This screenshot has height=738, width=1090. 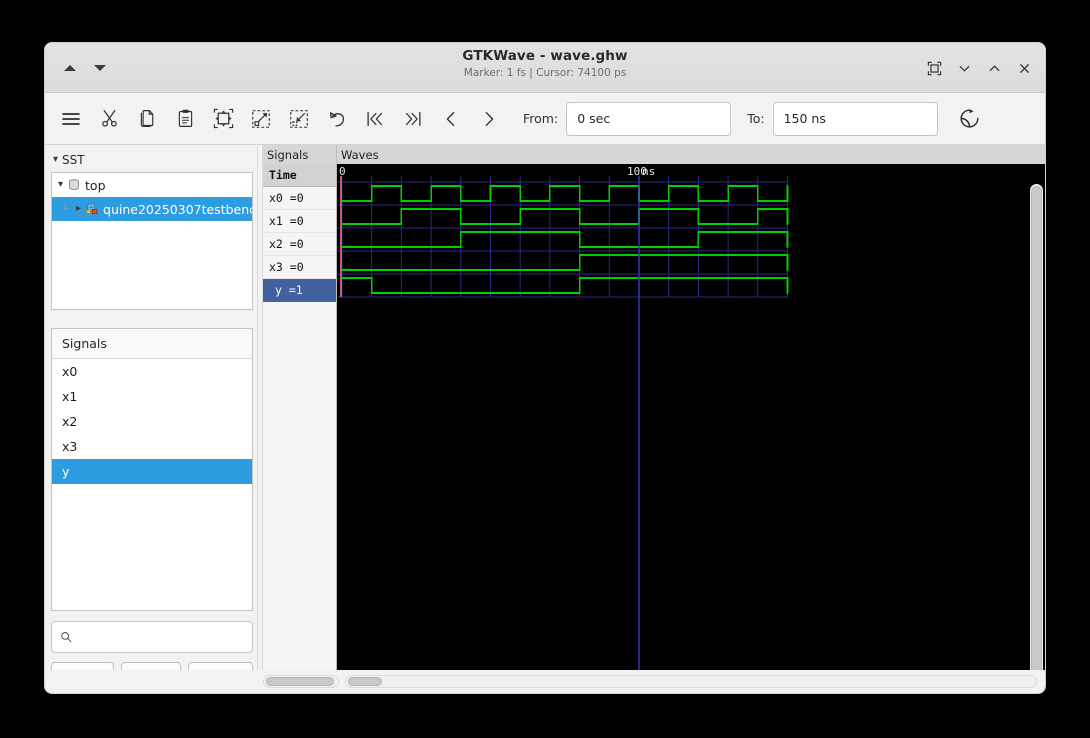 I want to click on list-item: x3, so click(x=152, y=446).